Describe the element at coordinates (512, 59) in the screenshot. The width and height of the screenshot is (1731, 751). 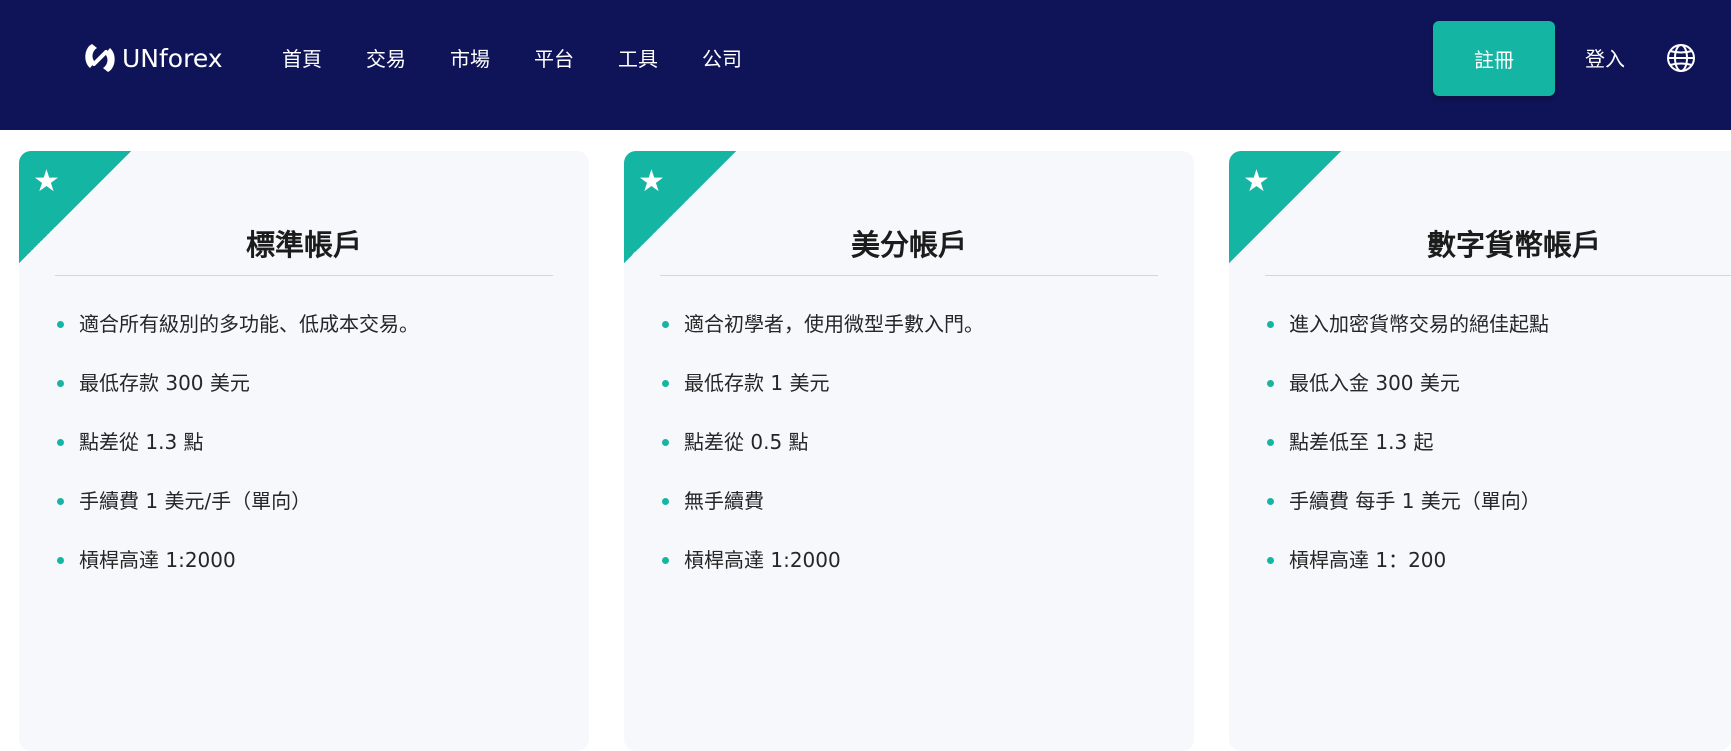
I see `main-menu: 首頁 交易 市場 平台 工具 公司` at that location.